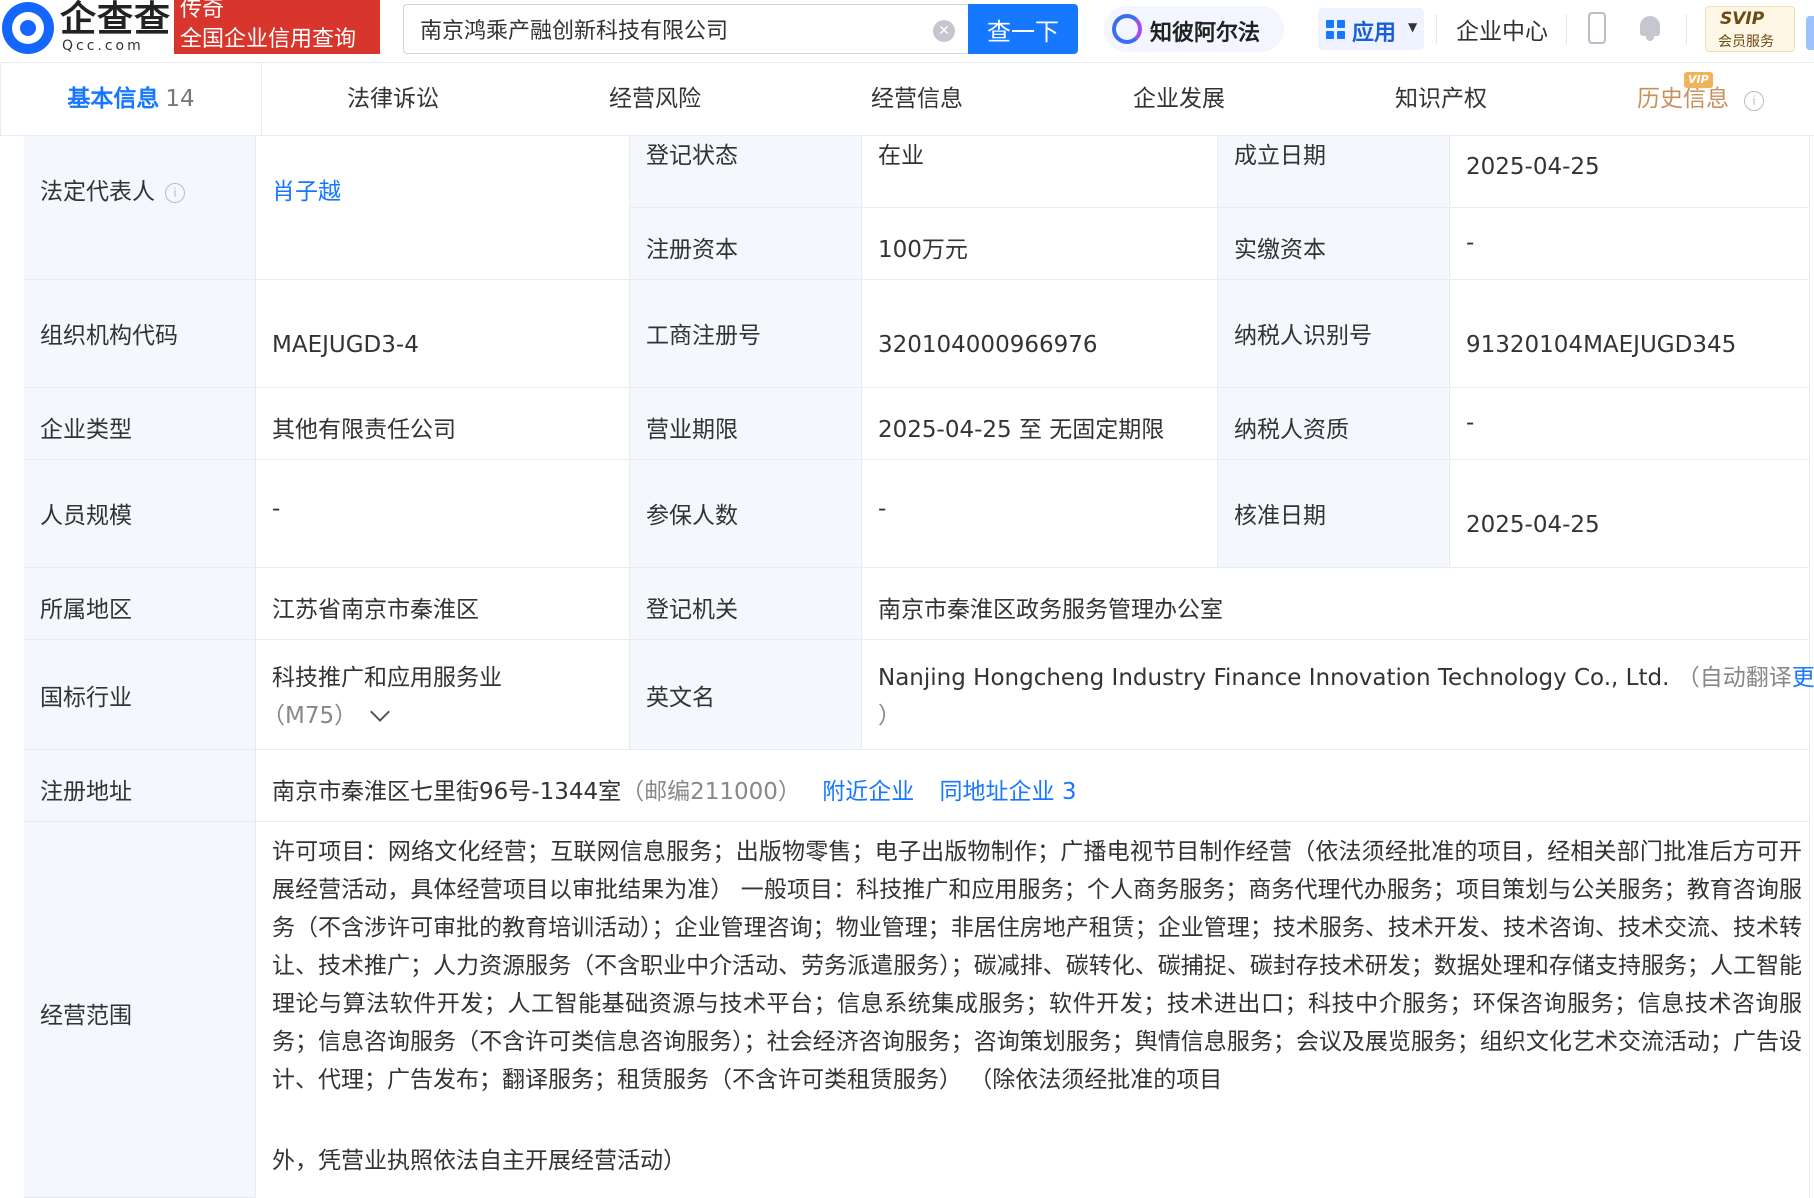 The width and height of the screenshot is (1814, 1198). I want to click on tab-basic-info: 基本信息 14, so click(131, 99).